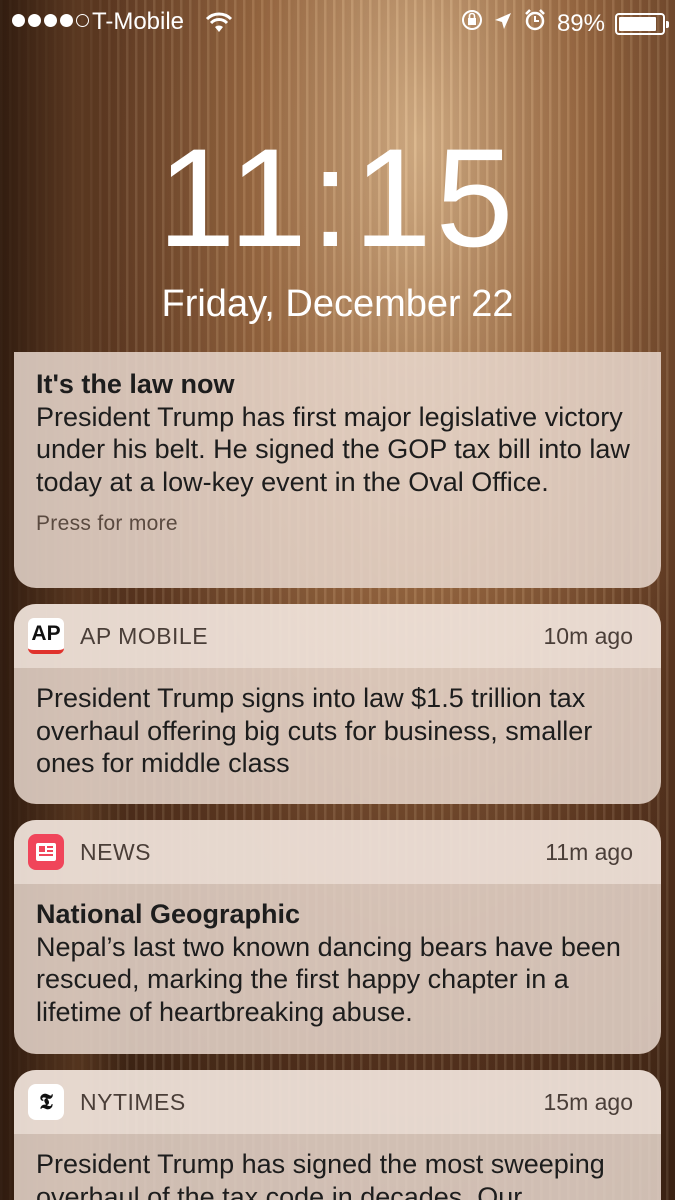  What do you see at coordinates (115, 851) in the screenshot?
I see `notification-app-name: NEWS` at bounding box center [115, 851].